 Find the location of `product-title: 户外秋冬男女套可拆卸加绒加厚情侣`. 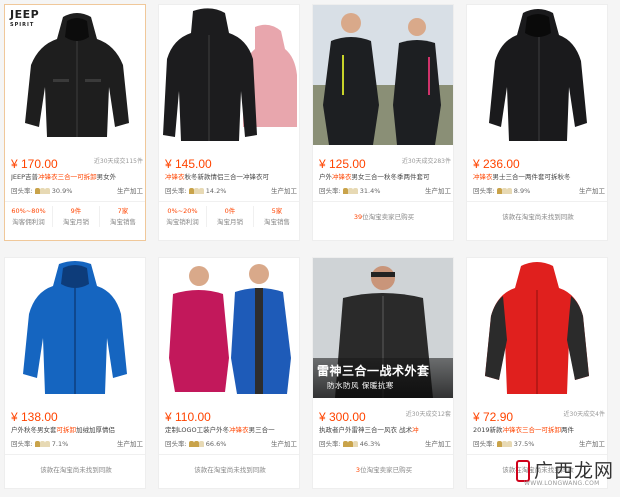

product-title: 户外秋冬男女套可拆卸加绒加厚情侣 is located at coordinates (78, 429).